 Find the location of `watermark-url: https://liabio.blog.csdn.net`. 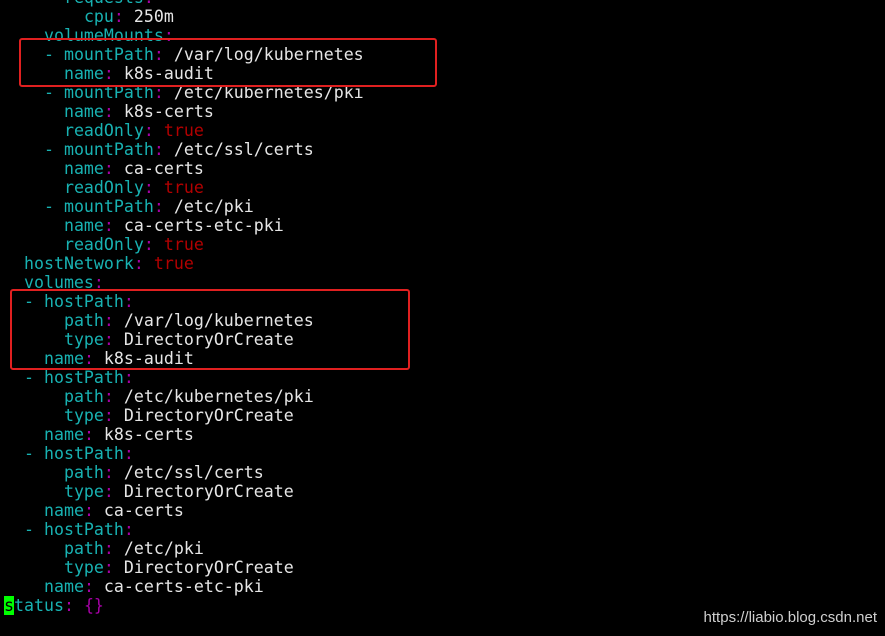

watermark-url: https://liabio.blog.csdn.net is located at coordinates (790, 617).